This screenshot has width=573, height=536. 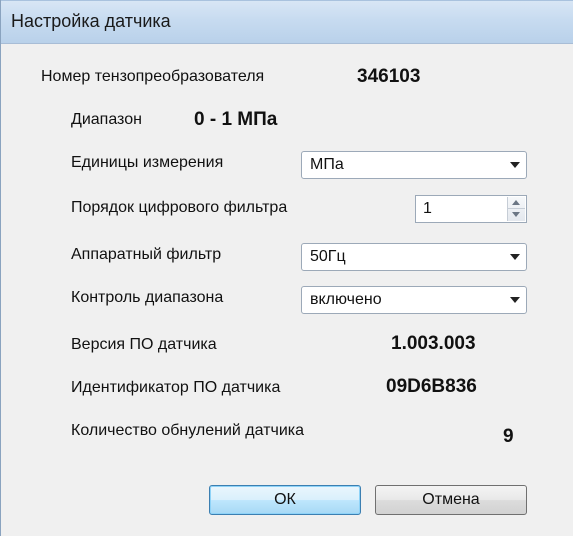 I want to click on ok-button: ОК, so click(x=285, y=500).